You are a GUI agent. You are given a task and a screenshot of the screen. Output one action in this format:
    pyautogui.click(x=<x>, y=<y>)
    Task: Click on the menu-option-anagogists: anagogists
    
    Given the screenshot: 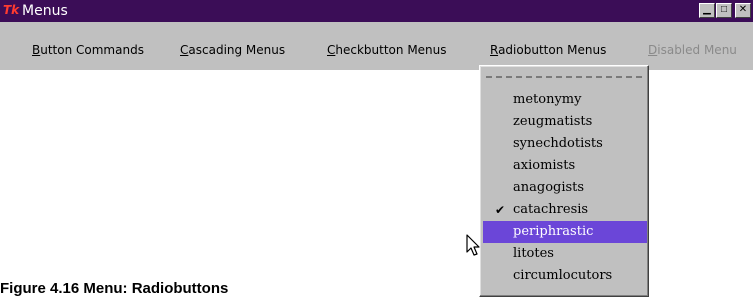 What is the action you would take?
    pyautogui.click(x=565, y=188)
    